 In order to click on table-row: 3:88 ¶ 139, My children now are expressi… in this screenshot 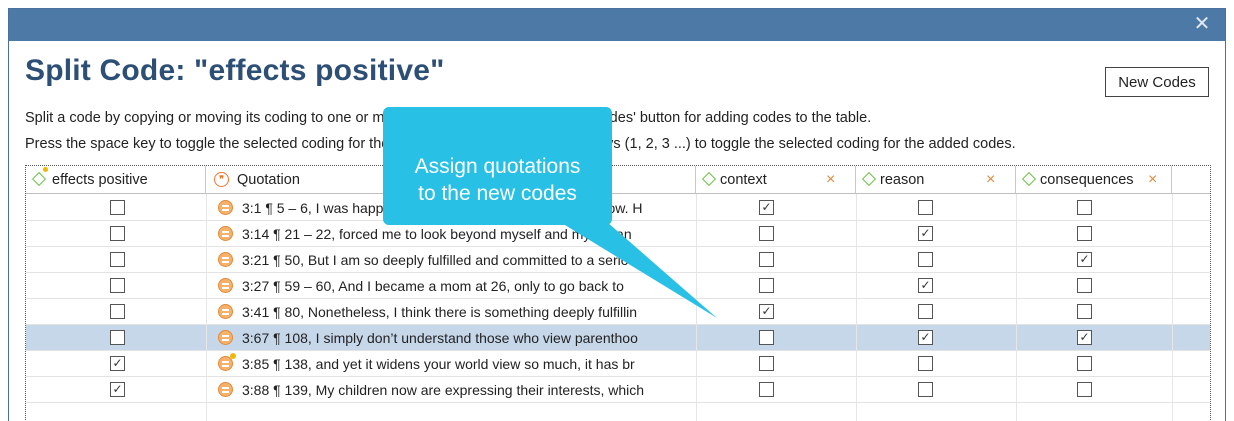, I will do `click(618, 390)`.